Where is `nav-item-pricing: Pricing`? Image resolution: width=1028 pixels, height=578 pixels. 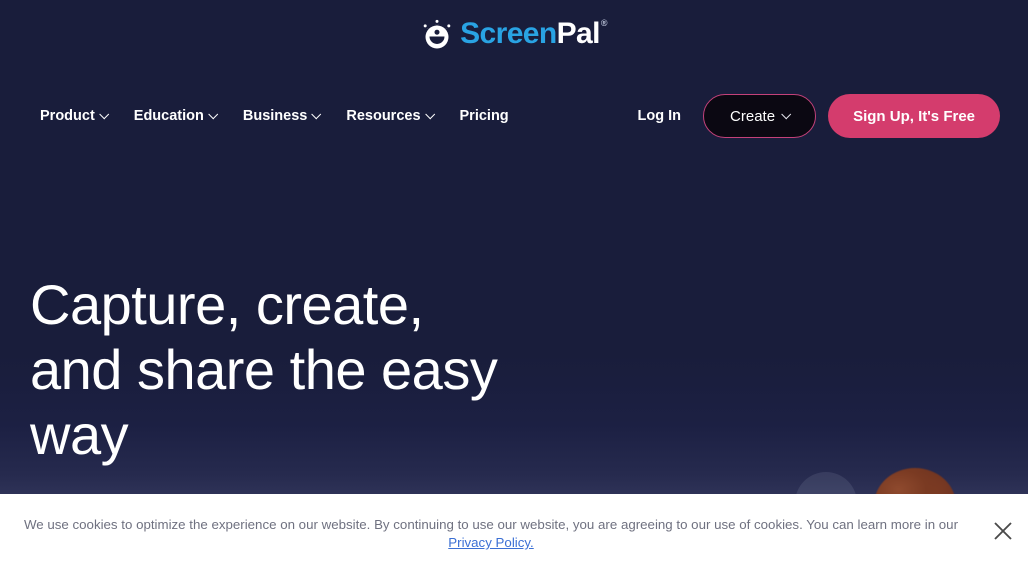
nav-item-pricing: Pricing is located at coordinates (484, 116).